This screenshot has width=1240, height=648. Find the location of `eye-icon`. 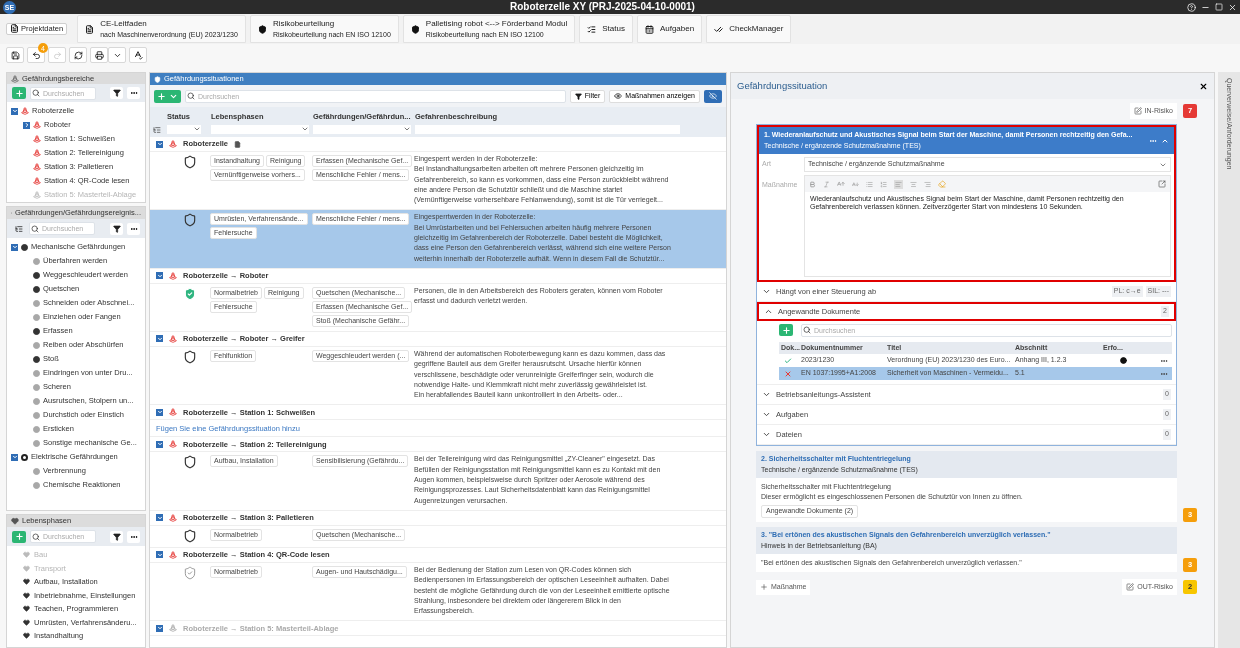

eye-icon is located at coordinates (618, 96).